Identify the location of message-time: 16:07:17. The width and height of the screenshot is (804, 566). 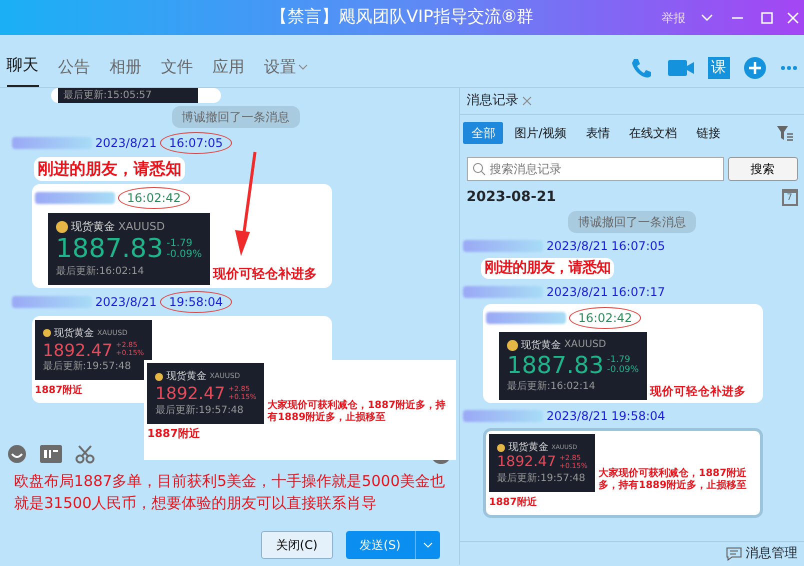
(638, 292).